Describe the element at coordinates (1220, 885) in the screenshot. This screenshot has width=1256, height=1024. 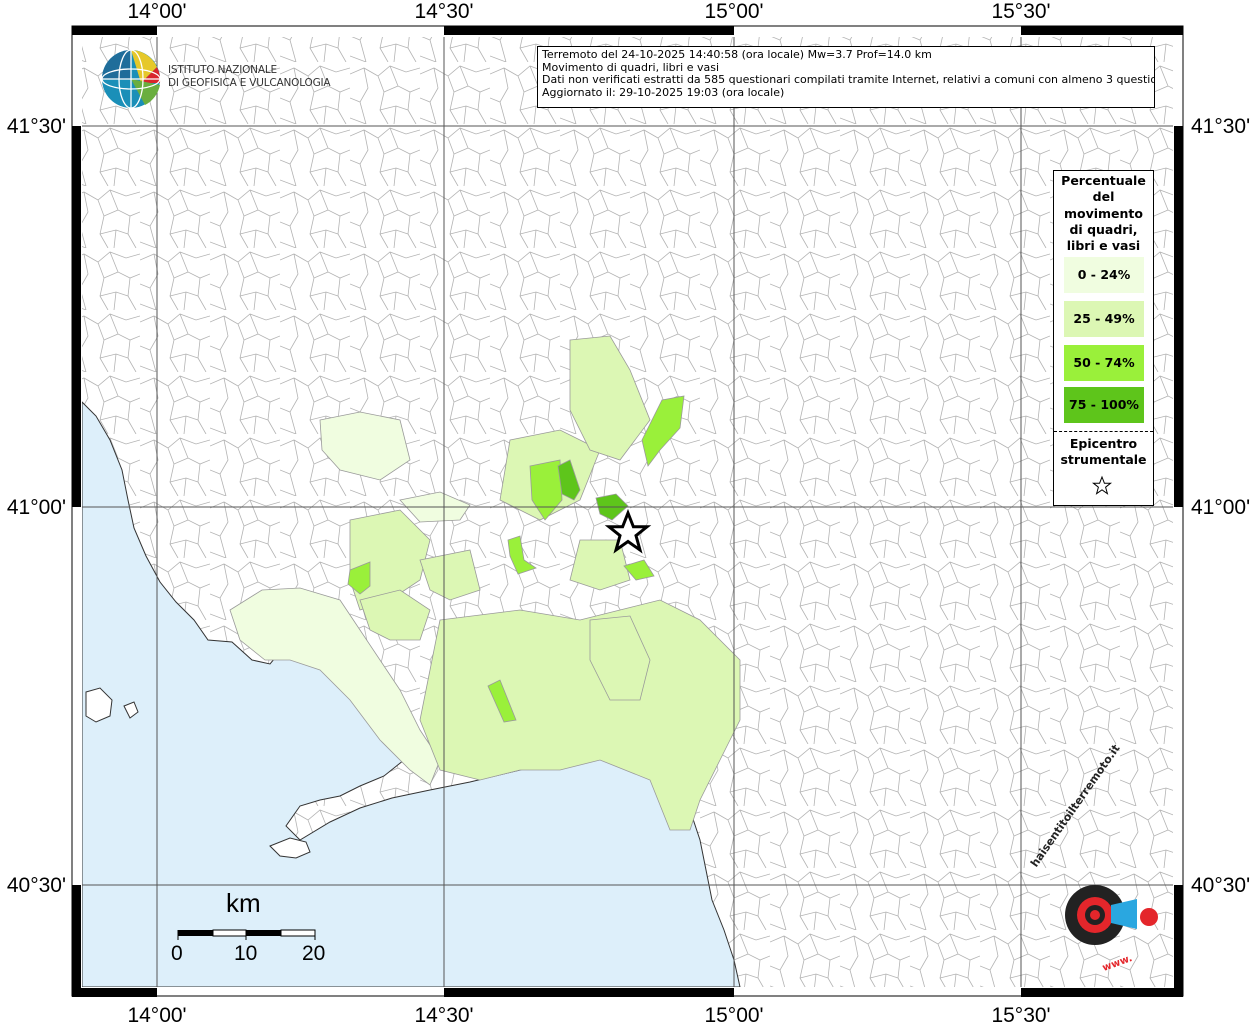
I see `lat-label-right-3: 40°30'` at that location.